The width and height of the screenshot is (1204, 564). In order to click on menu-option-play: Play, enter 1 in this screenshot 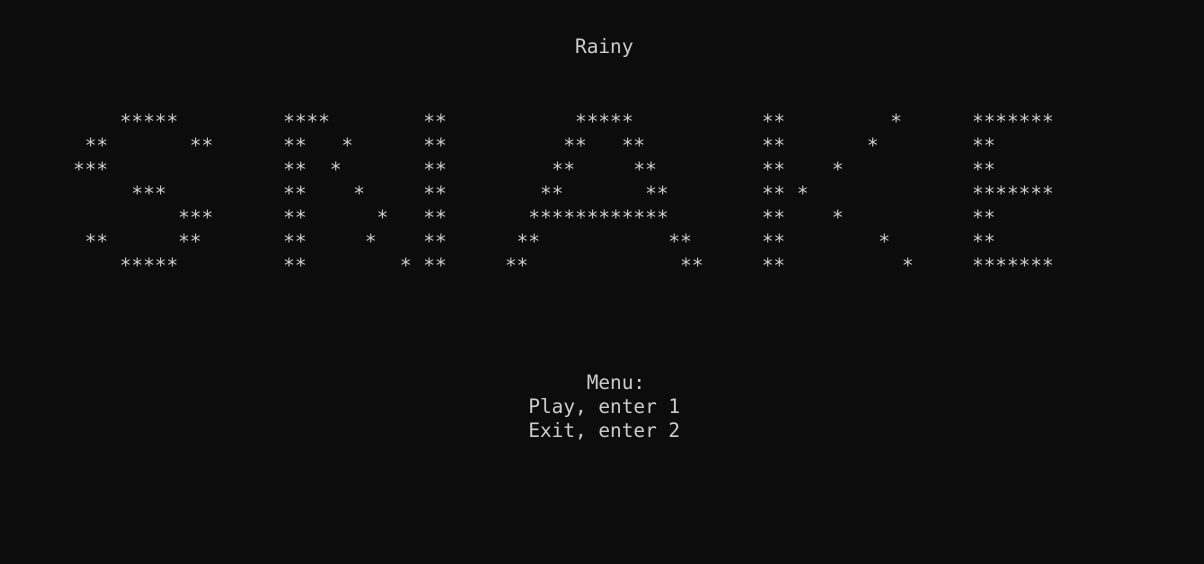, I will do `click(342, 406)`.